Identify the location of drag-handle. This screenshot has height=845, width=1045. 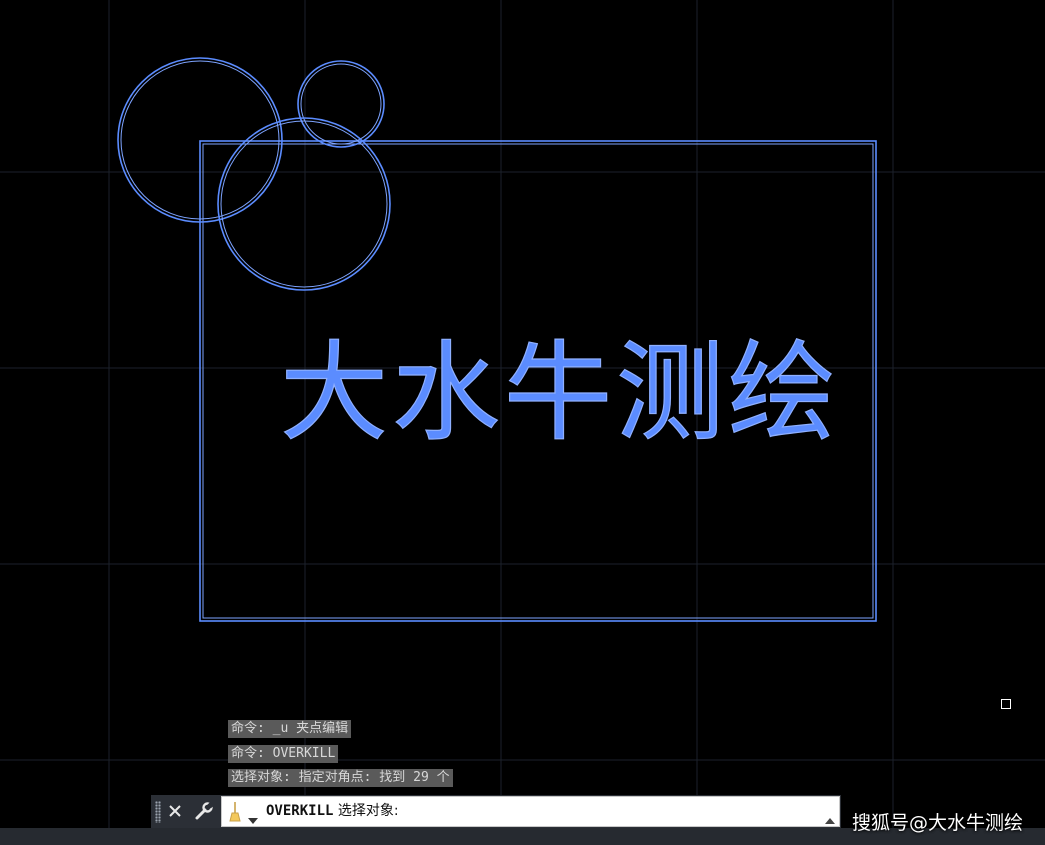
(158, 812).